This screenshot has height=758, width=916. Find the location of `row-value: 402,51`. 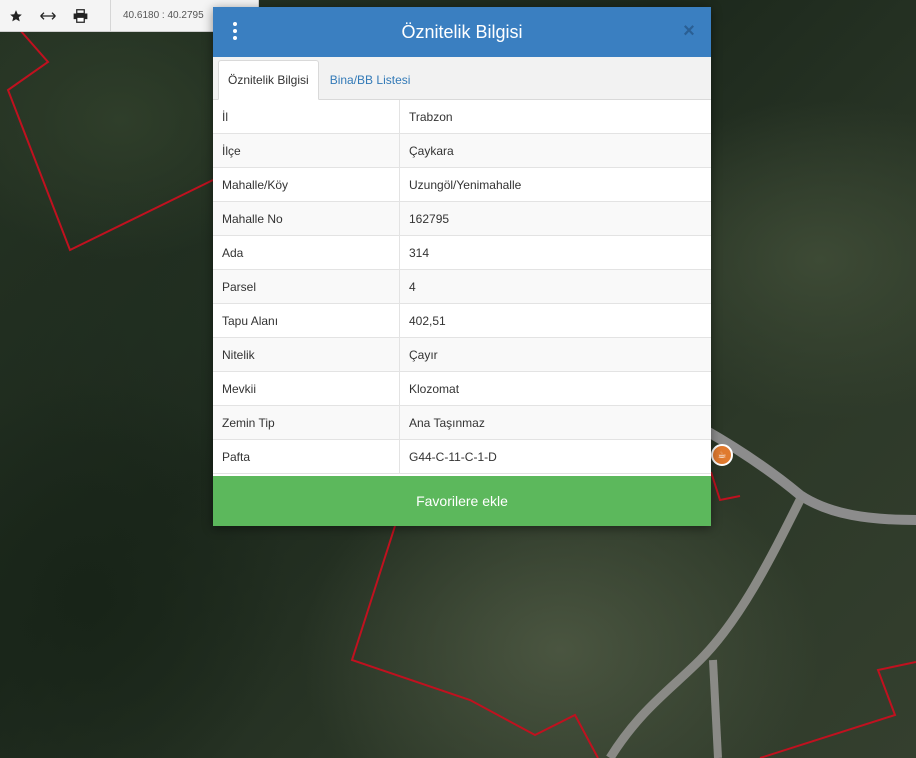

row-value: 402,51 is located at coordinates (555, 320).